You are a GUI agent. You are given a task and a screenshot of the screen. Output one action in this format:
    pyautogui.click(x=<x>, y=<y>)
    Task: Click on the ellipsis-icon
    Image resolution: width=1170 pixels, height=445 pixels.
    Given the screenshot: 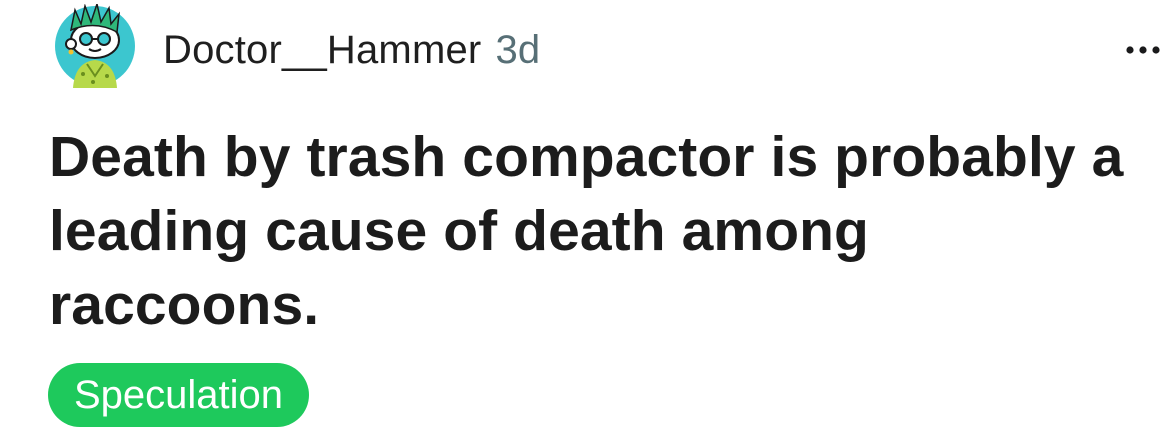 What is the action you would take?
    pyautogui.click(x=1143, y=50)
    